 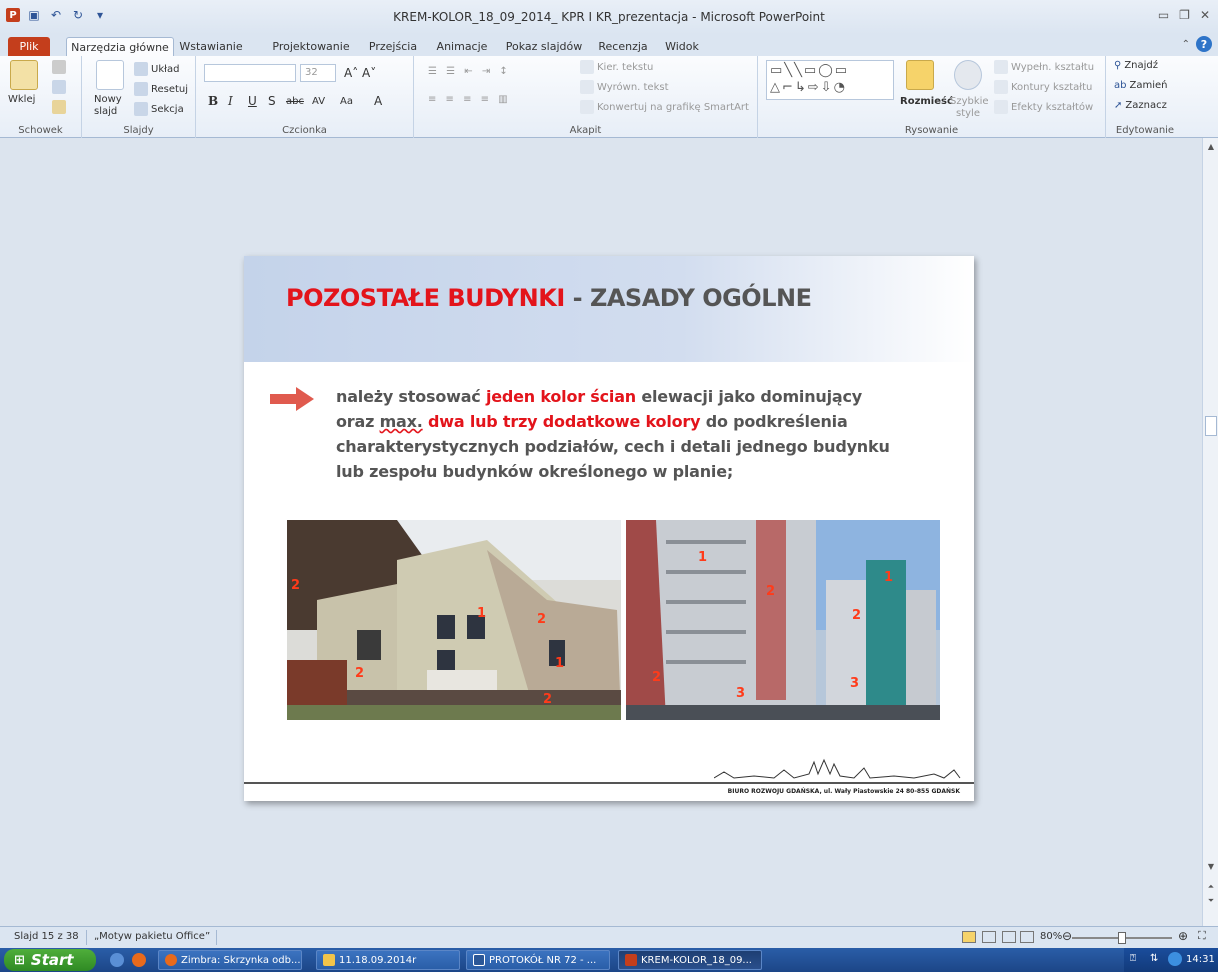 What do you see at coordinates (1118, 105) in the screenshot?
I see `cursor-icon: ➚` at bounding box center [1118, 105].